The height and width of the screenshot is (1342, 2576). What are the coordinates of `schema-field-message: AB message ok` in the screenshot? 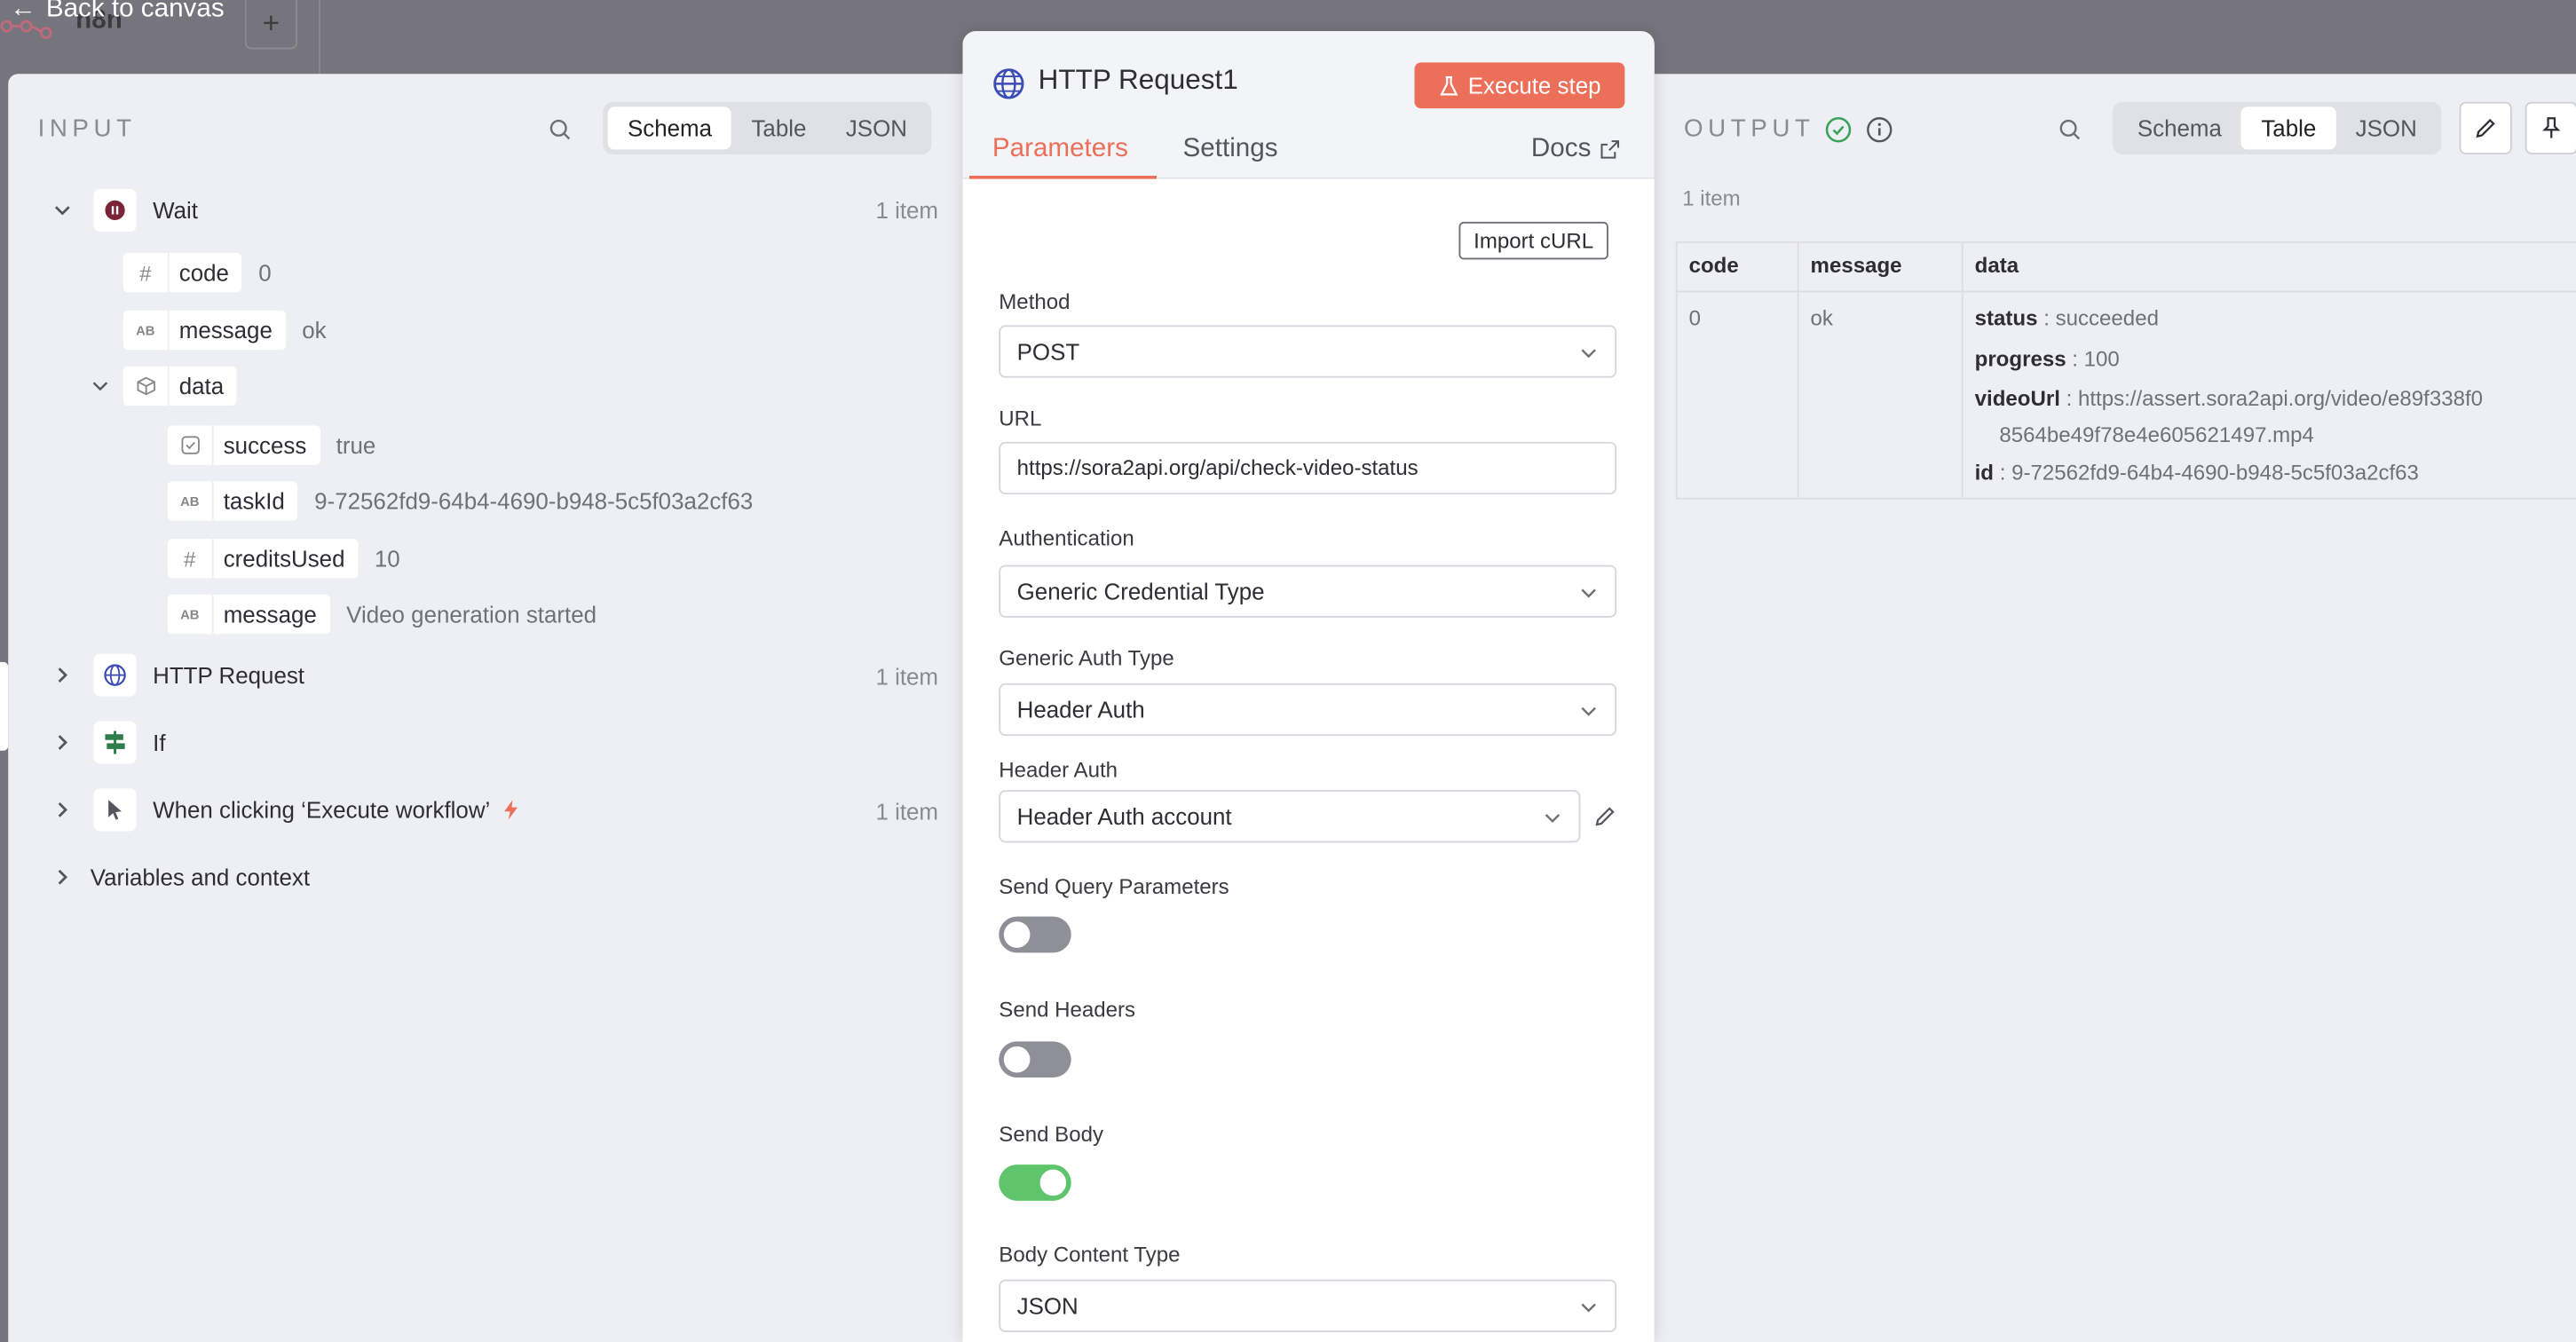 It's located at (224, 330).